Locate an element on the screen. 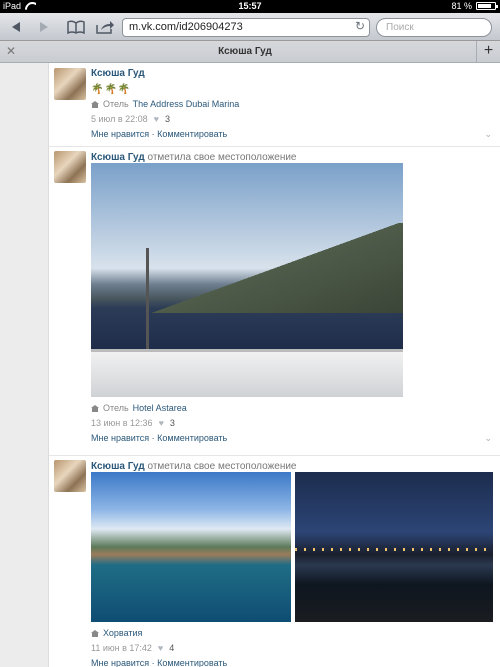 This screenshot has height=667, width=500. forward-arrow-icon is located at coordinates (44, 27).